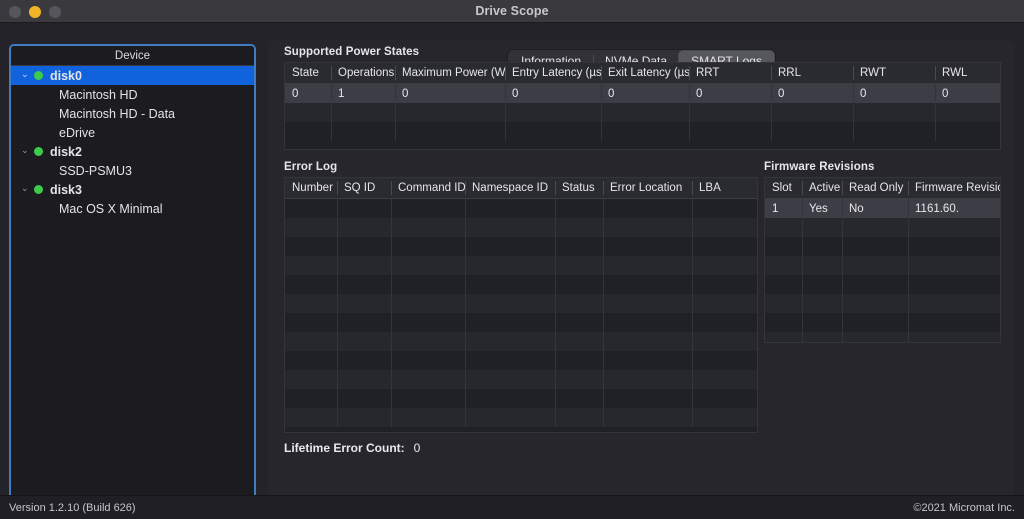  I want to click on window-controls, so click(35, 11).